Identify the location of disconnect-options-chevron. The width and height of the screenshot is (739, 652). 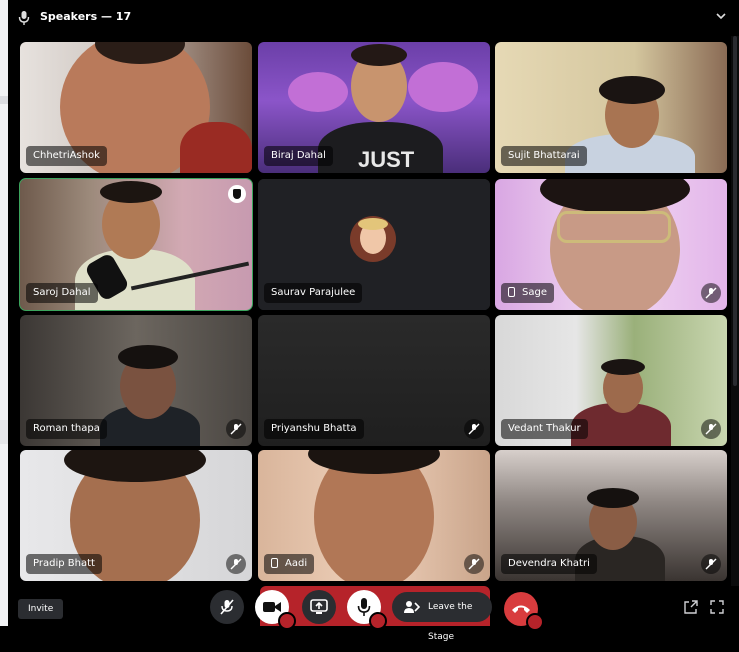
(535, 622).